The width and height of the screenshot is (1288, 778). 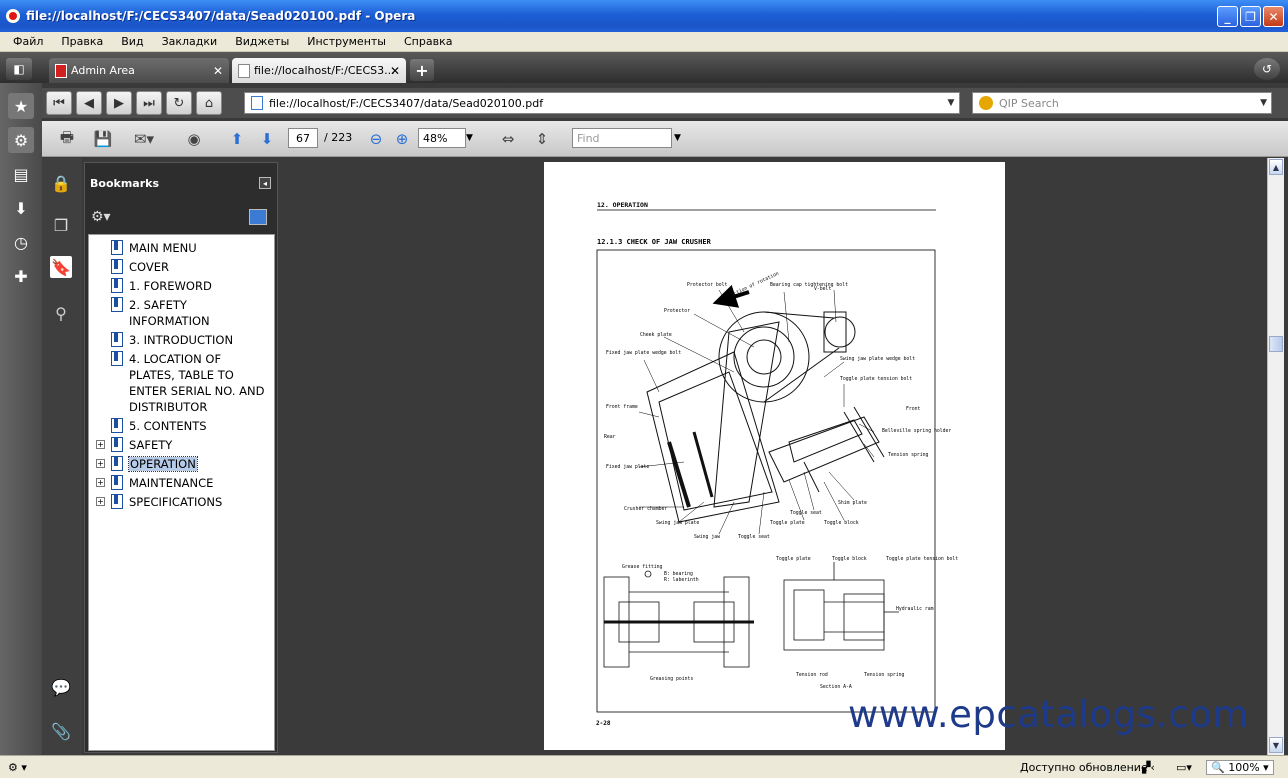 I want to click on menu-widgets: Виджеты, so click(x=262, y=41).